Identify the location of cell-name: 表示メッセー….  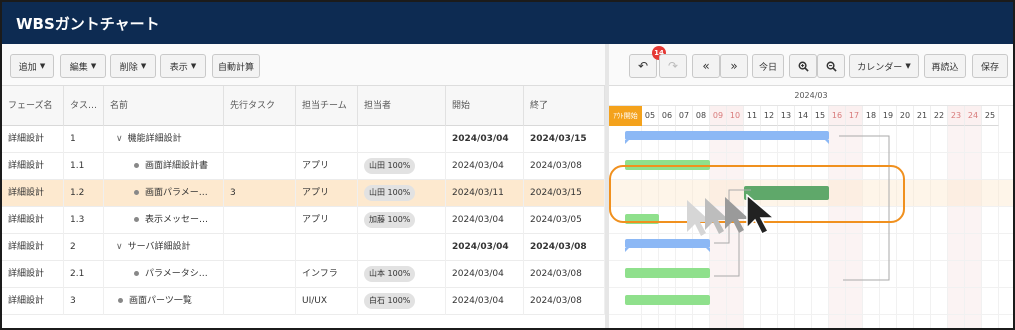
(164, 220).